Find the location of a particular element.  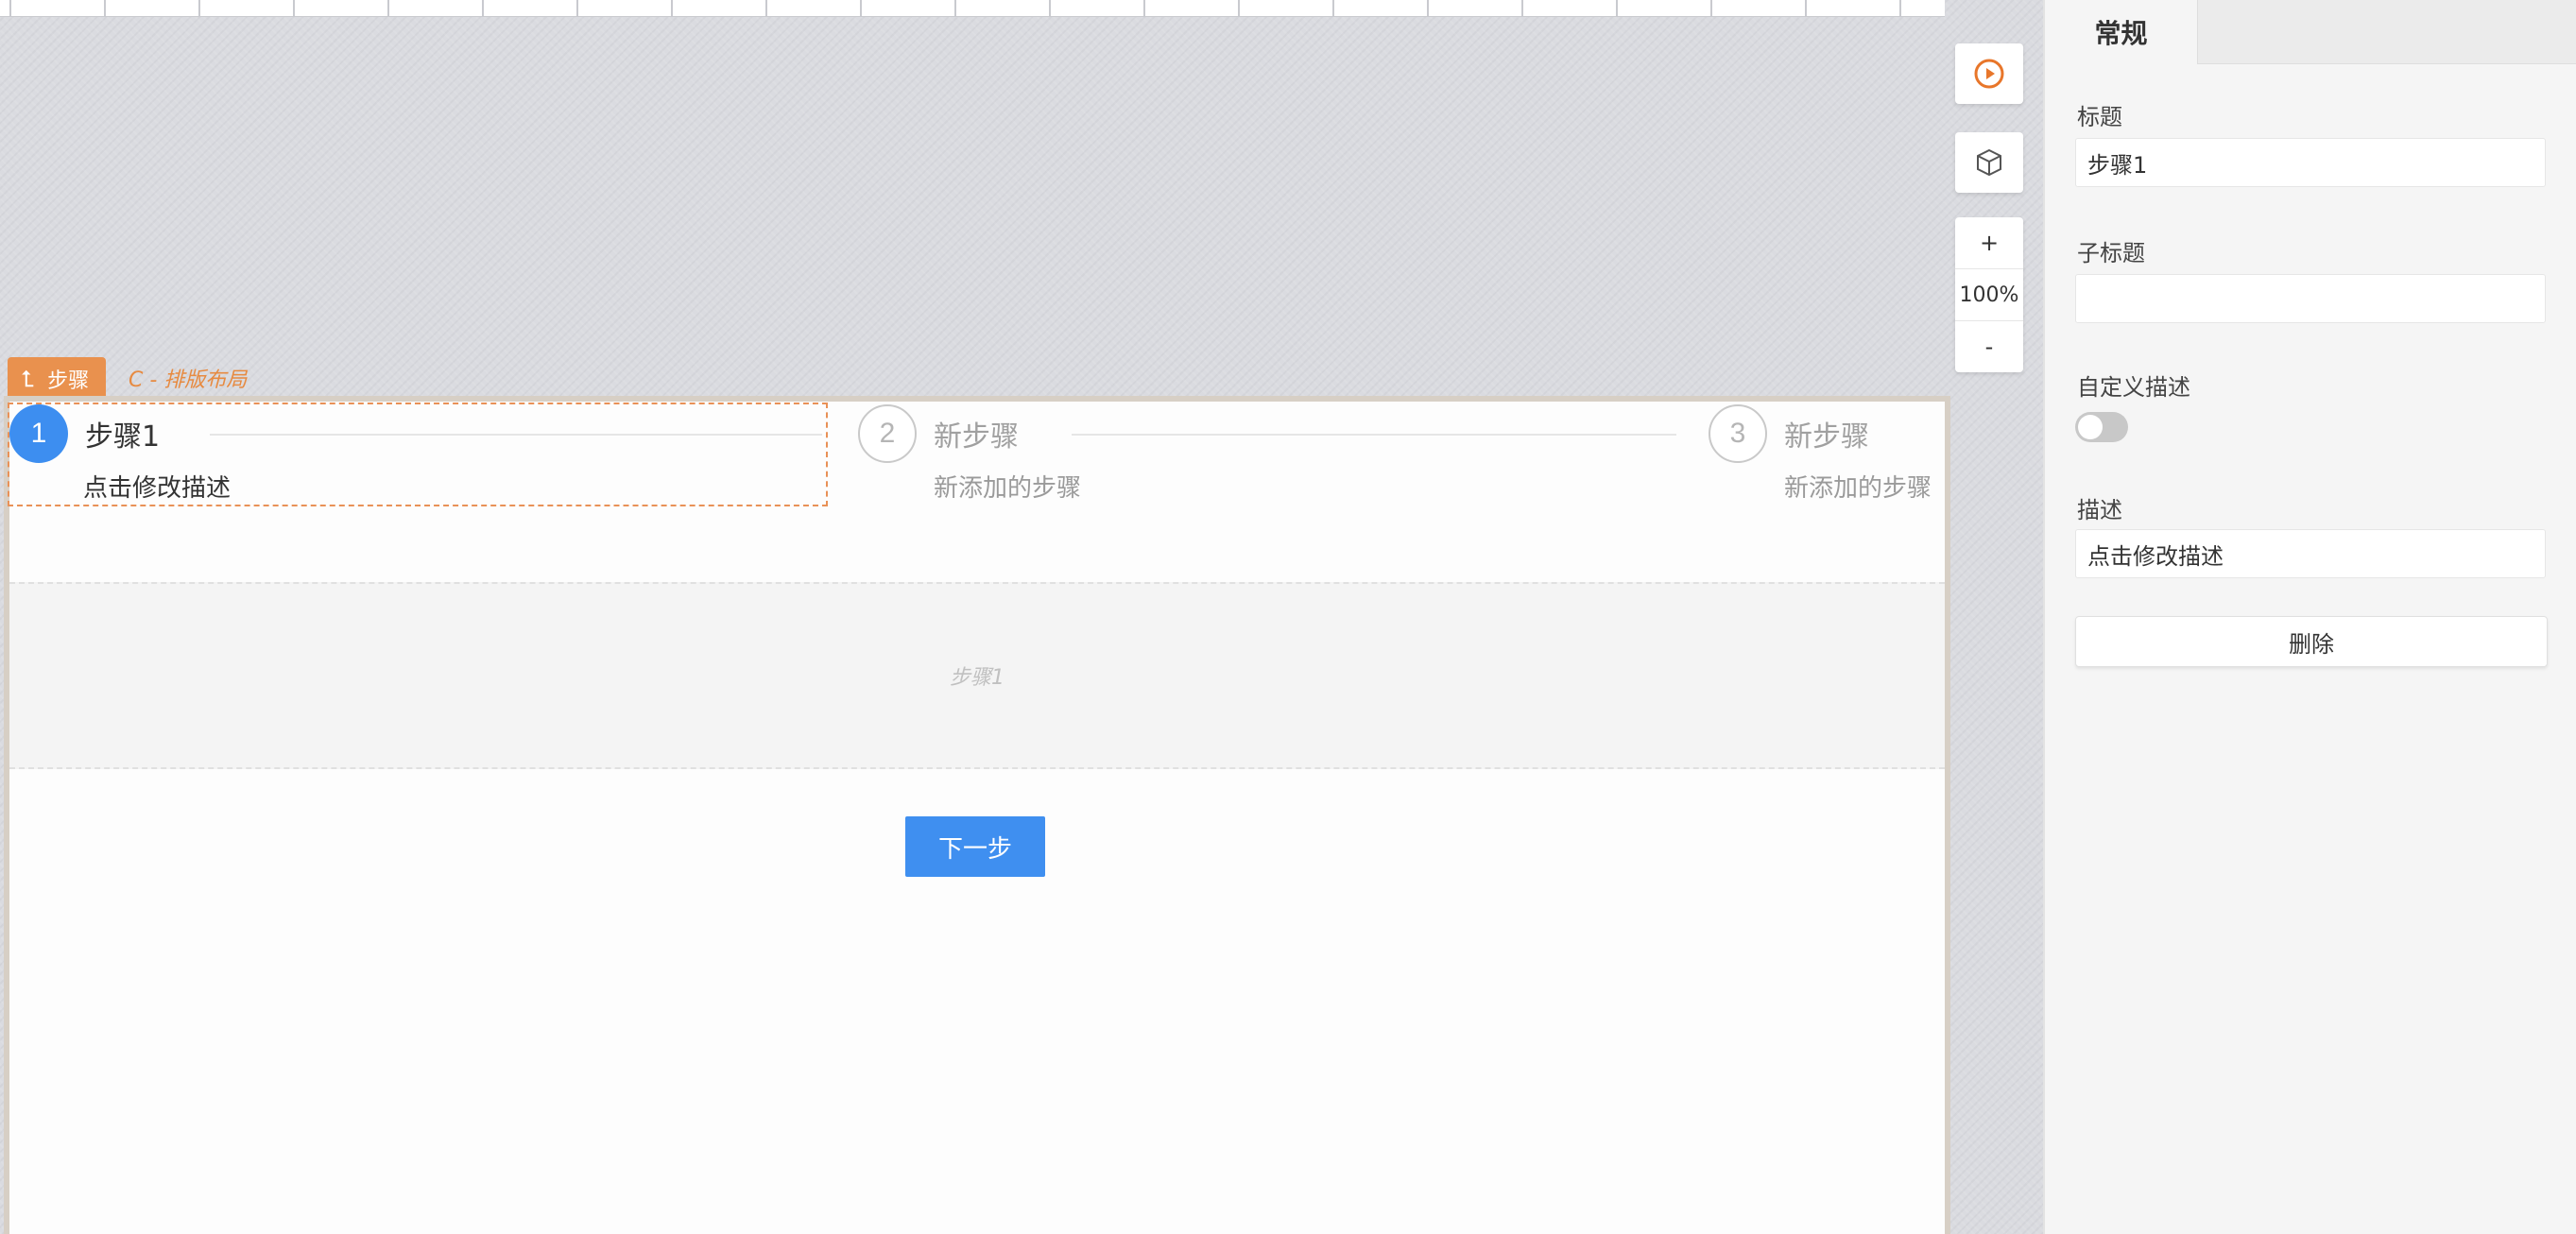

preview-button is located at coordinates (1989, 73).